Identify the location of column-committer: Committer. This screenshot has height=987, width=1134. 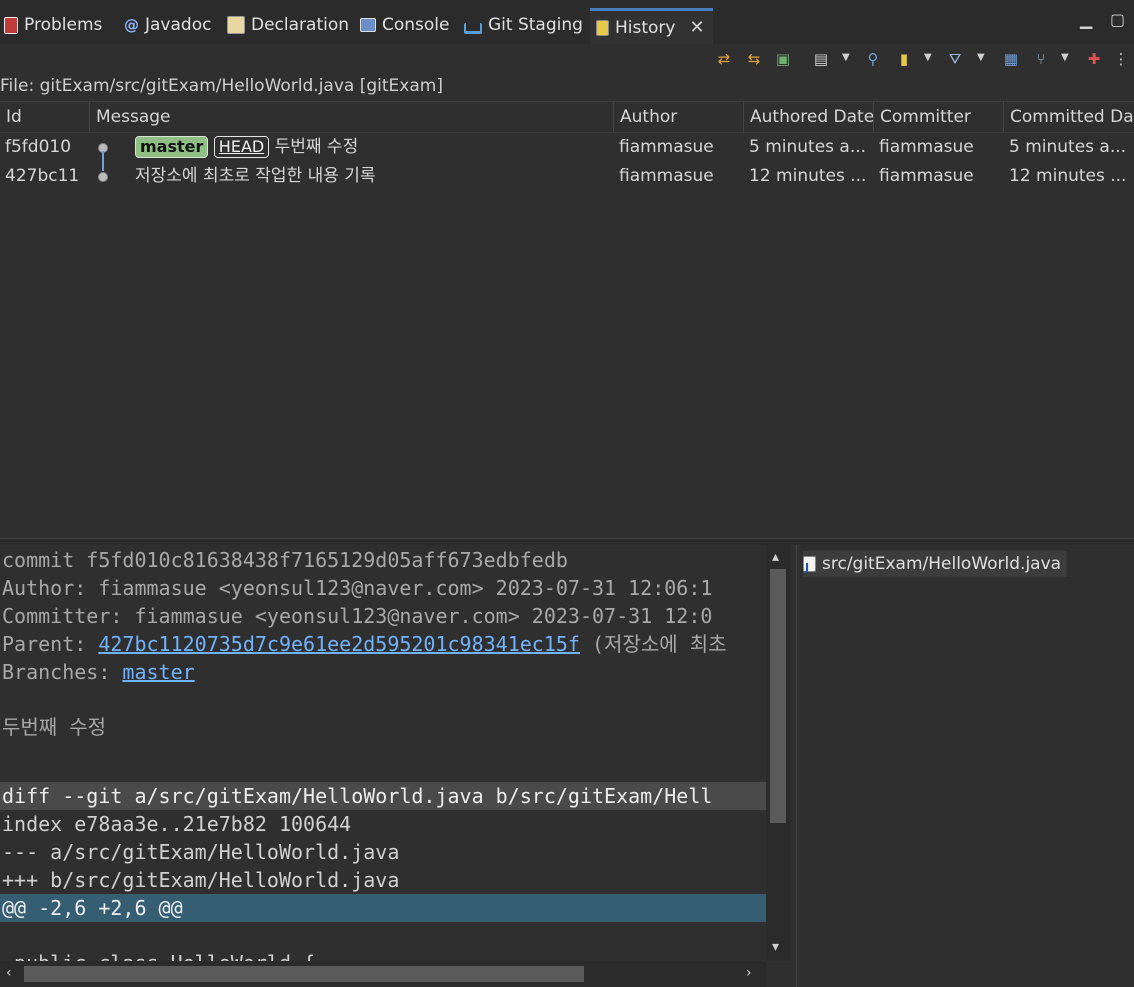
(939, 117).